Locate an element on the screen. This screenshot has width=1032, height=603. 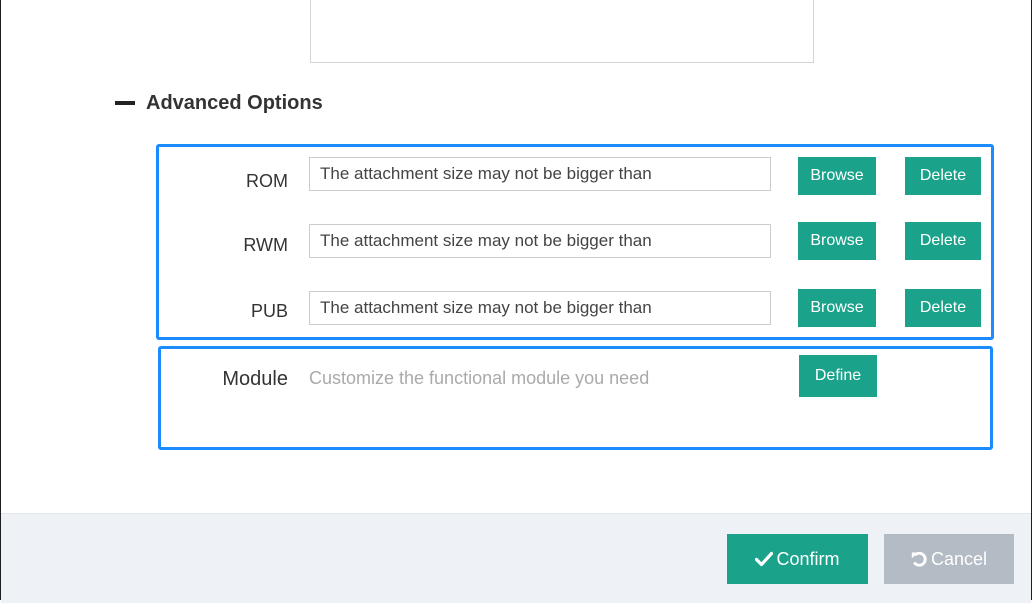
confirm-label: Confirm is located at coordinates (808, 558).